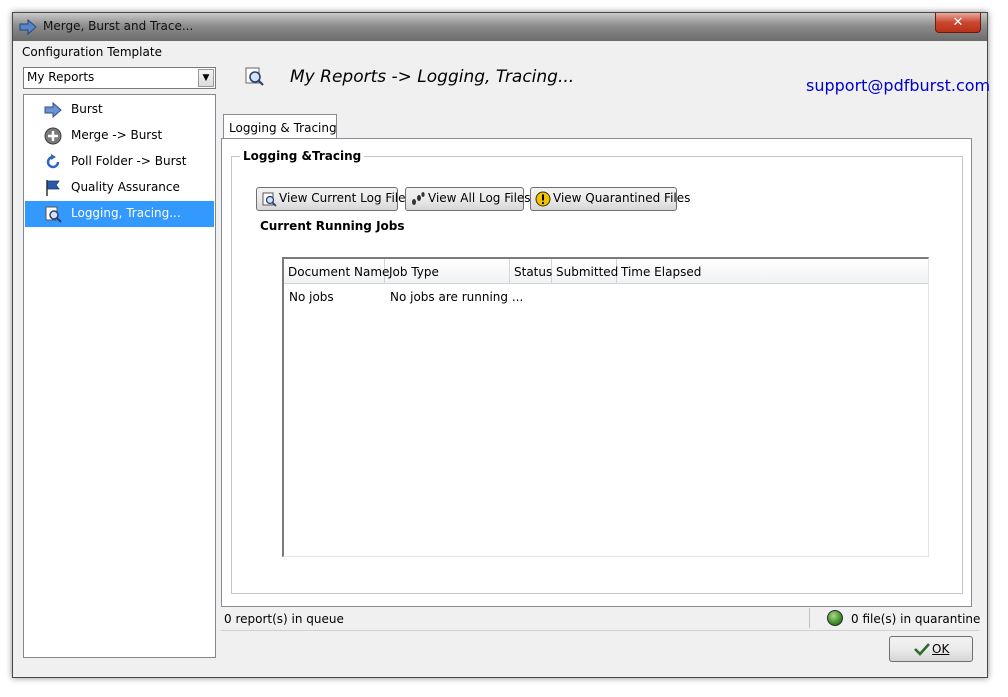  I want to click on quarantine-status: 0 file(s) in quarantine, so click(898, 618).